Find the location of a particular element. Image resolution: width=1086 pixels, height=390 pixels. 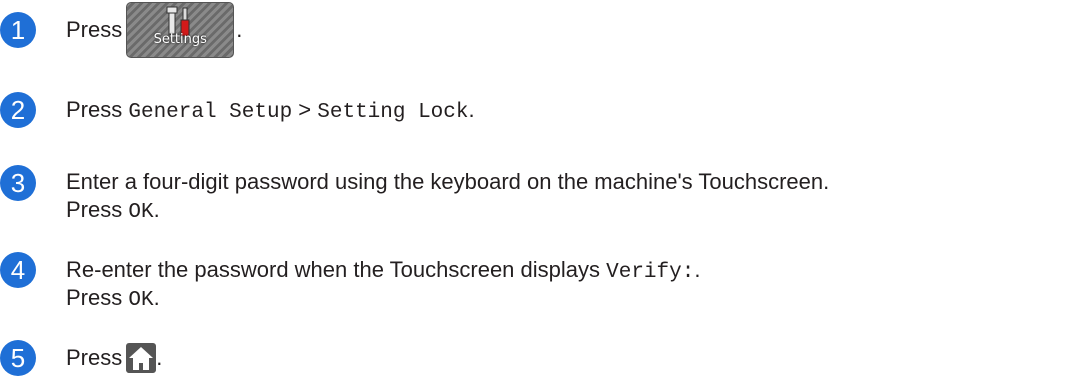

verify-prompt: Verify: is located at coordinates (650, 272).